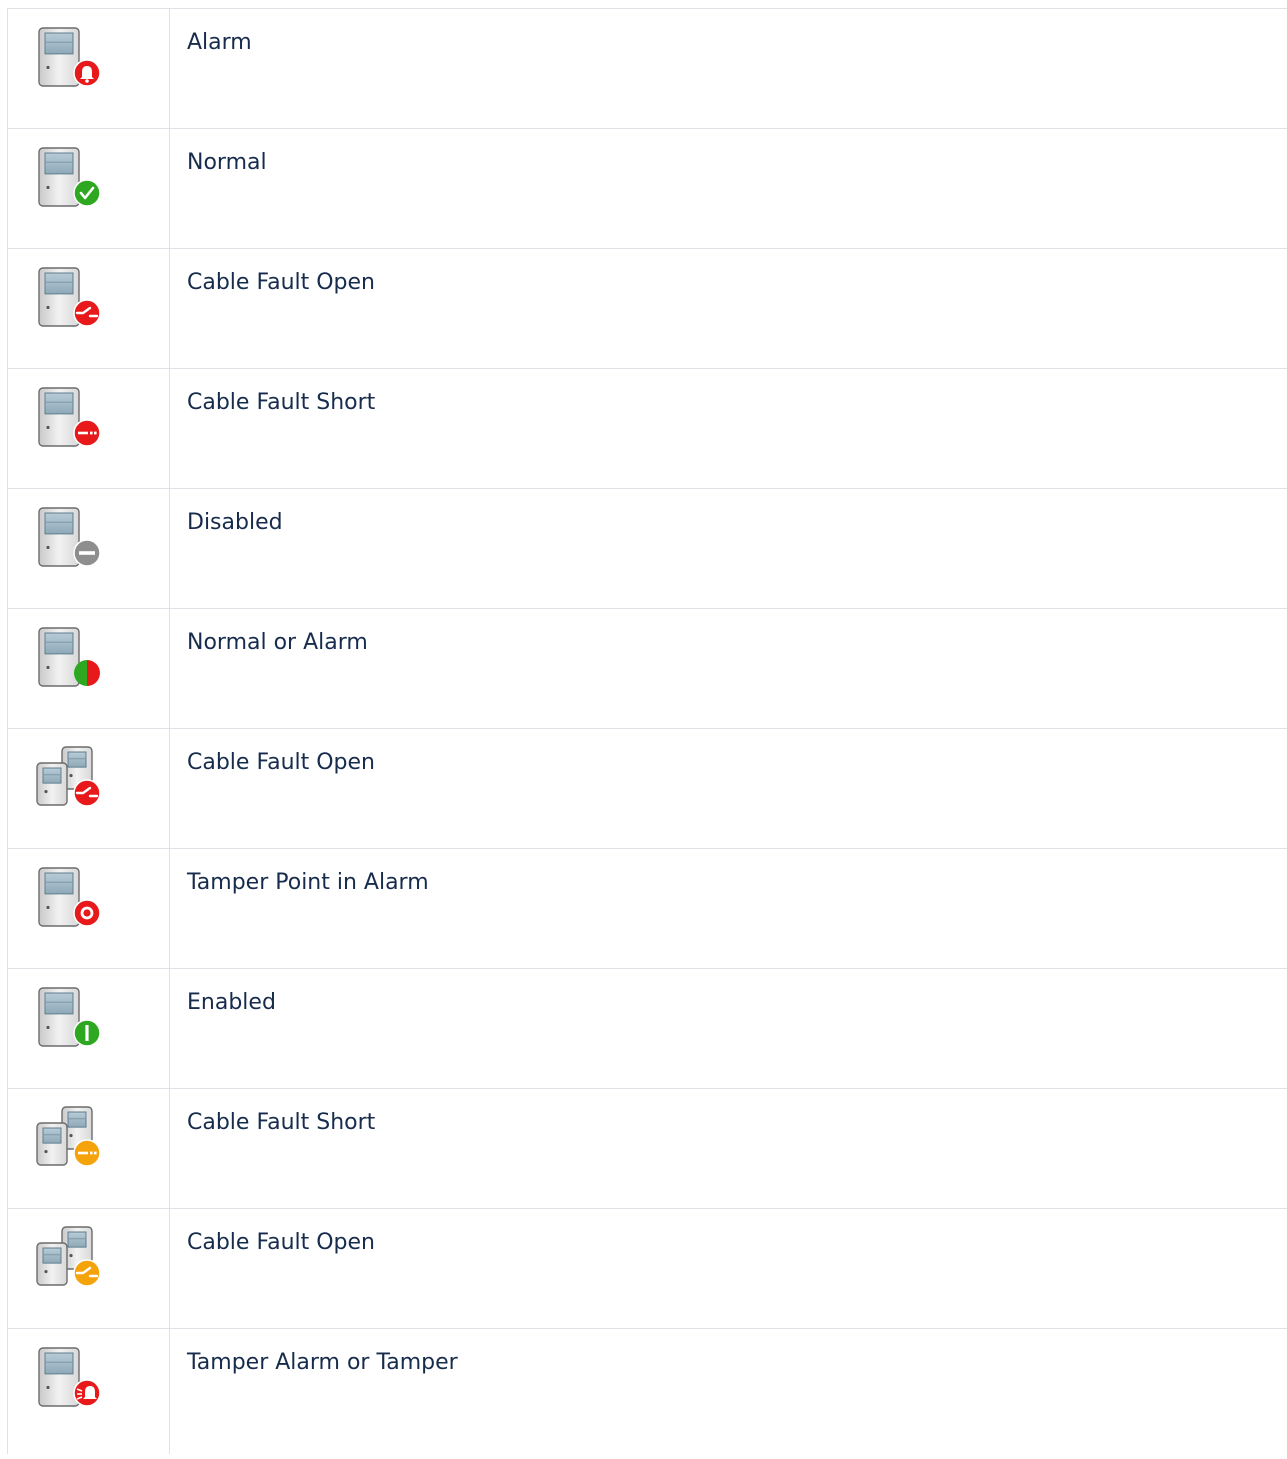 Image resolution: width=1287 pixels, height=1459 pixels. Describe the element at coordinates (68, 301) in the screenshot. I see `device-cable-fault-open-icon` at that location.